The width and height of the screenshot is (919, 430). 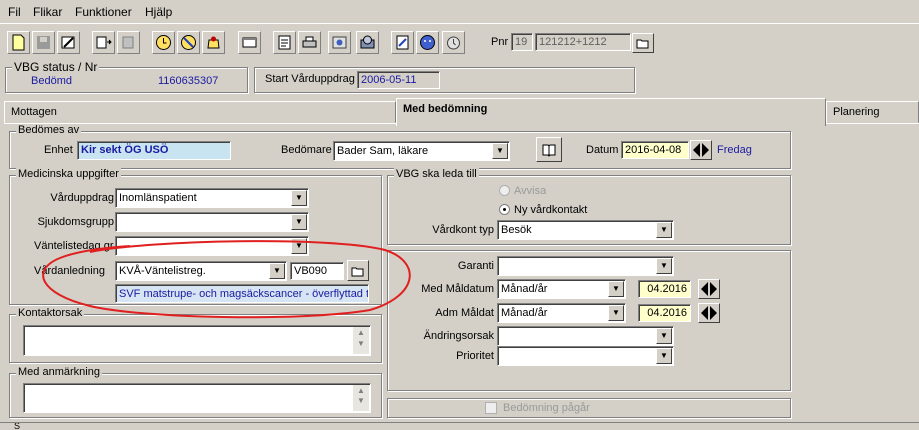 I want to click on medicinska-title: Medicinska uppgifter, so click(x=68, y=174).